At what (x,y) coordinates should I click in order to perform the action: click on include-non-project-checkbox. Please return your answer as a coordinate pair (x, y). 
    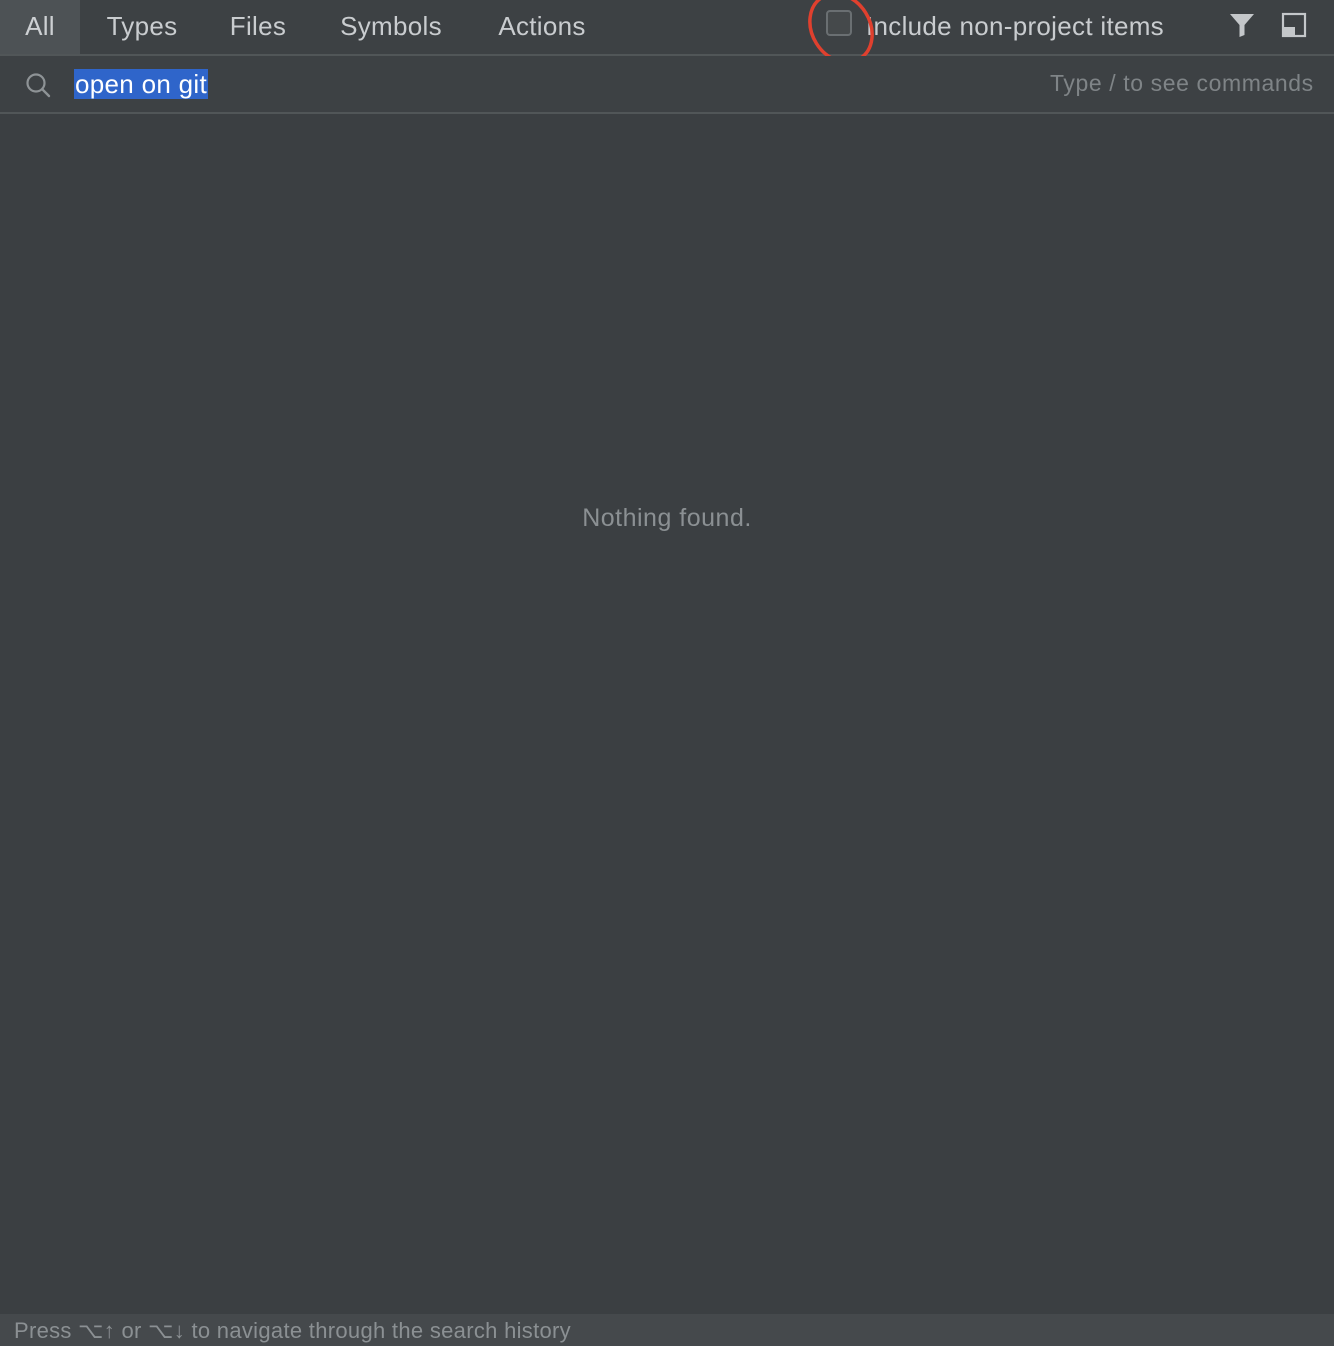
    Looking at the image, I should click on (839, 23).